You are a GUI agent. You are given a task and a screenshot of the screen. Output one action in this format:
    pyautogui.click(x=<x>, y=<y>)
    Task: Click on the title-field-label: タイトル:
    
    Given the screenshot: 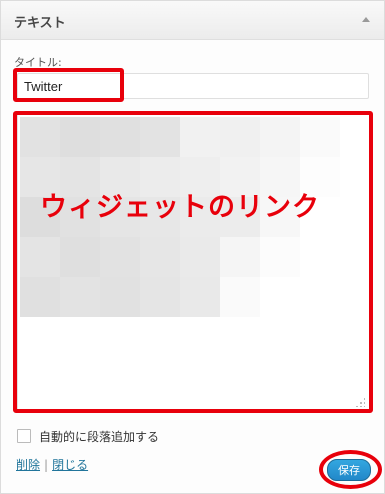 What is the action you would take?
    pyautogui.click(x=38, y=62)
    